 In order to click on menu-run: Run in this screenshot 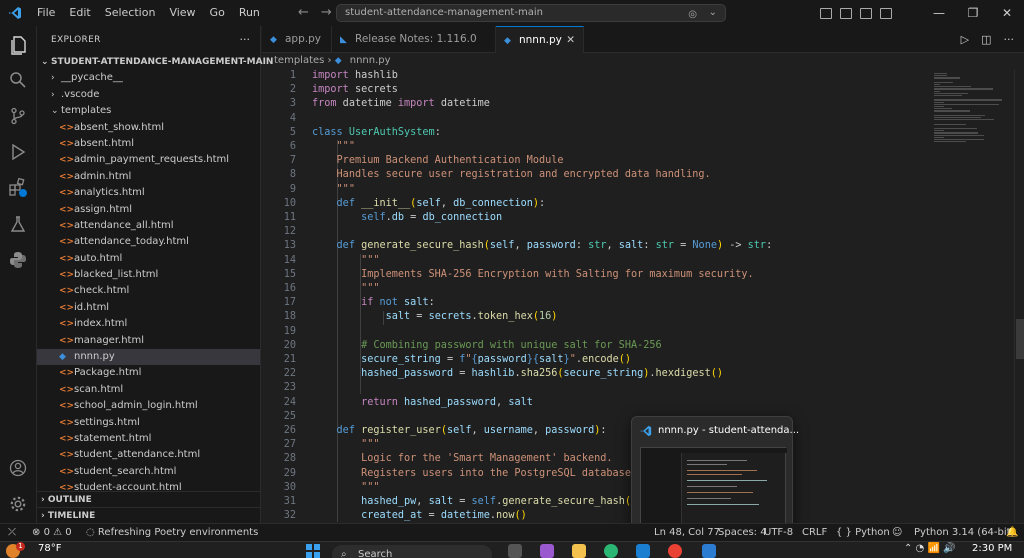, I will do `click(249, 13)`.